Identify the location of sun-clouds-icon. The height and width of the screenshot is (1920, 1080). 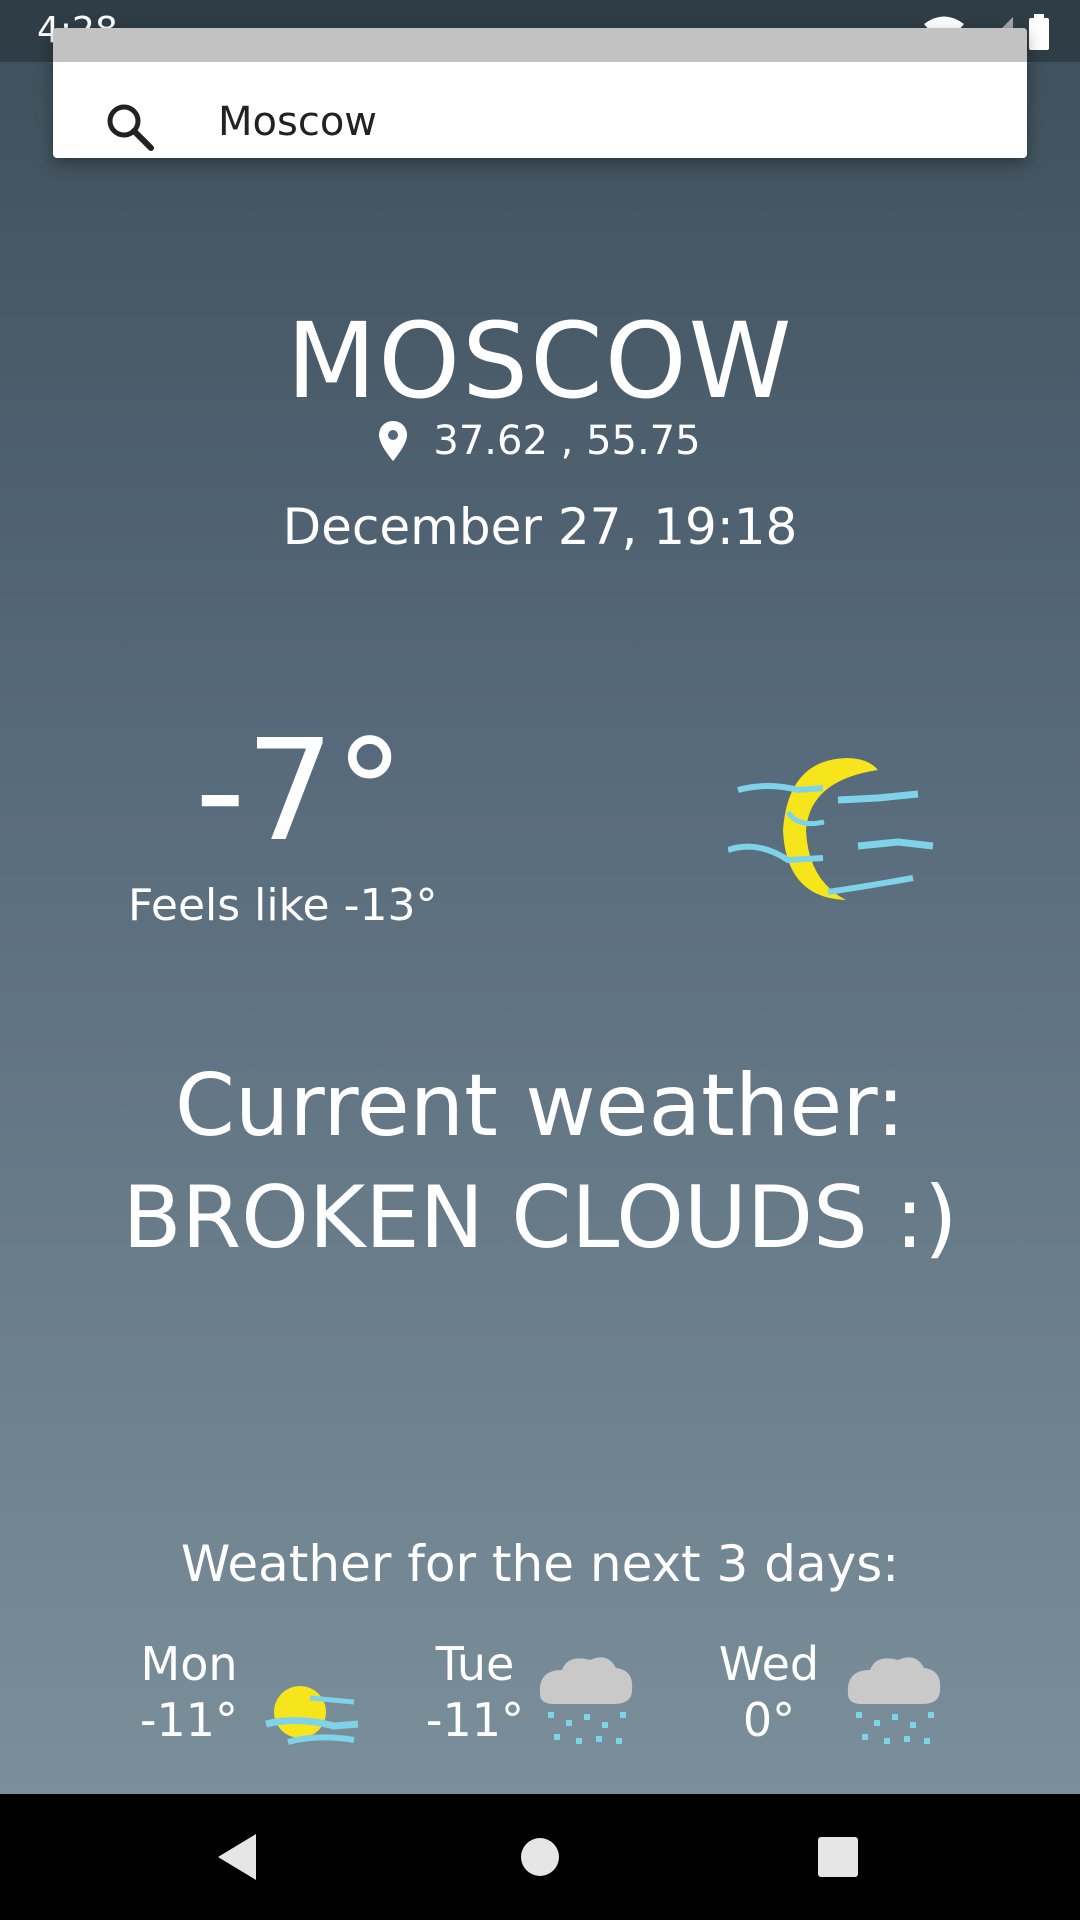
(312, 1715).